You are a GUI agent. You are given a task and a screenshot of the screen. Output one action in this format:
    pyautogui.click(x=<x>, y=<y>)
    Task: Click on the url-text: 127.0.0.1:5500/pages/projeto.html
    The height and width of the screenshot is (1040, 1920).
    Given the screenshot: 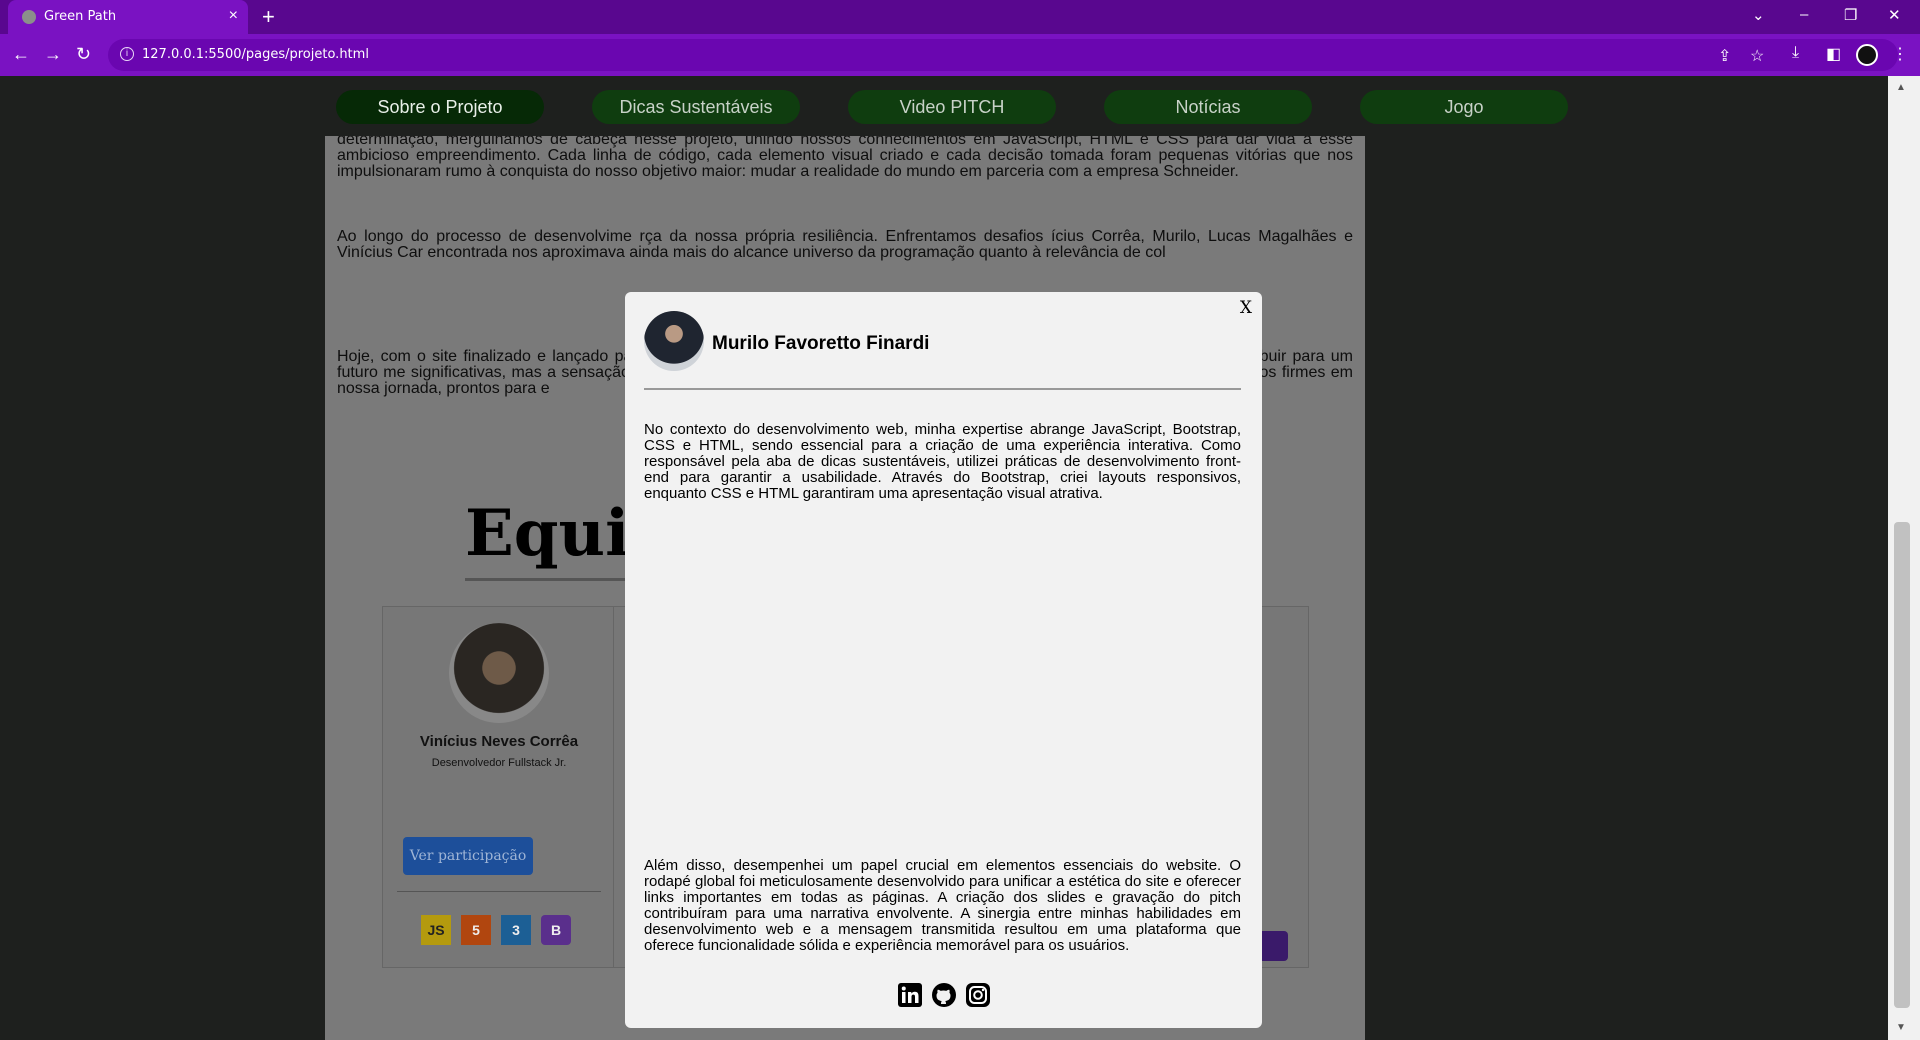 What is the action you would take?
    pyautogui.click(x=255, y=54)
    